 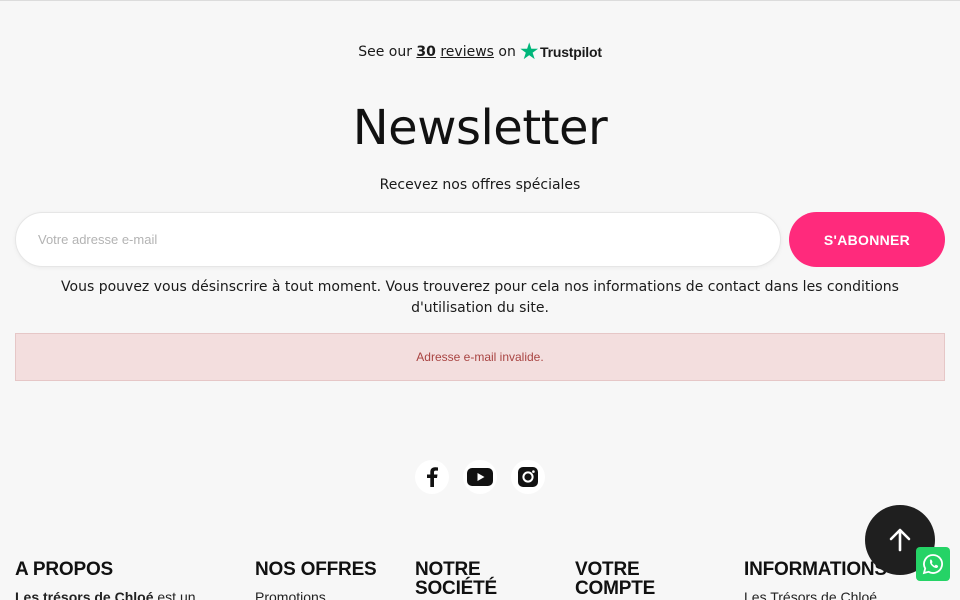 I want to click on footer-account-title: VOTRE COMPTE, so click(x=615, y=579).